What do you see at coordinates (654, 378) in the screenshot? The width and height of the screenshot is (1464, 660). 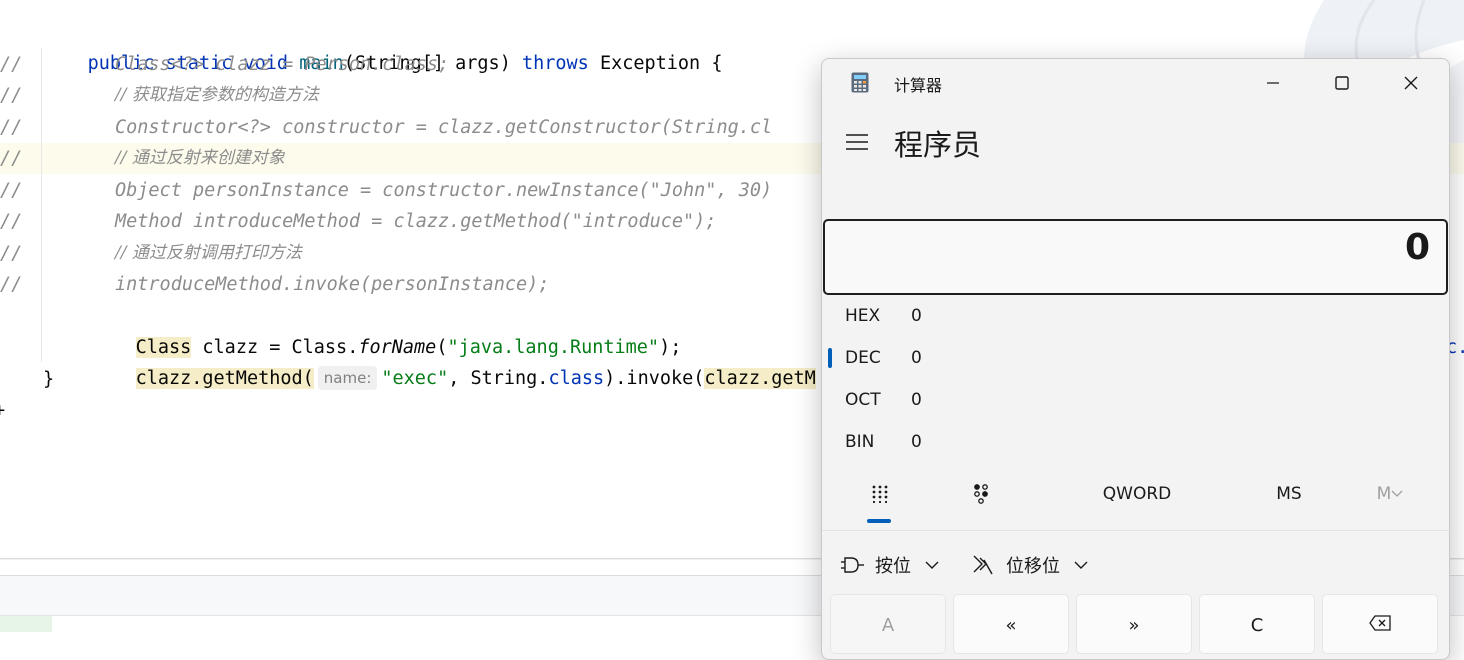 I see `code-text: ).invoke(` at bounding box center [654, 378].